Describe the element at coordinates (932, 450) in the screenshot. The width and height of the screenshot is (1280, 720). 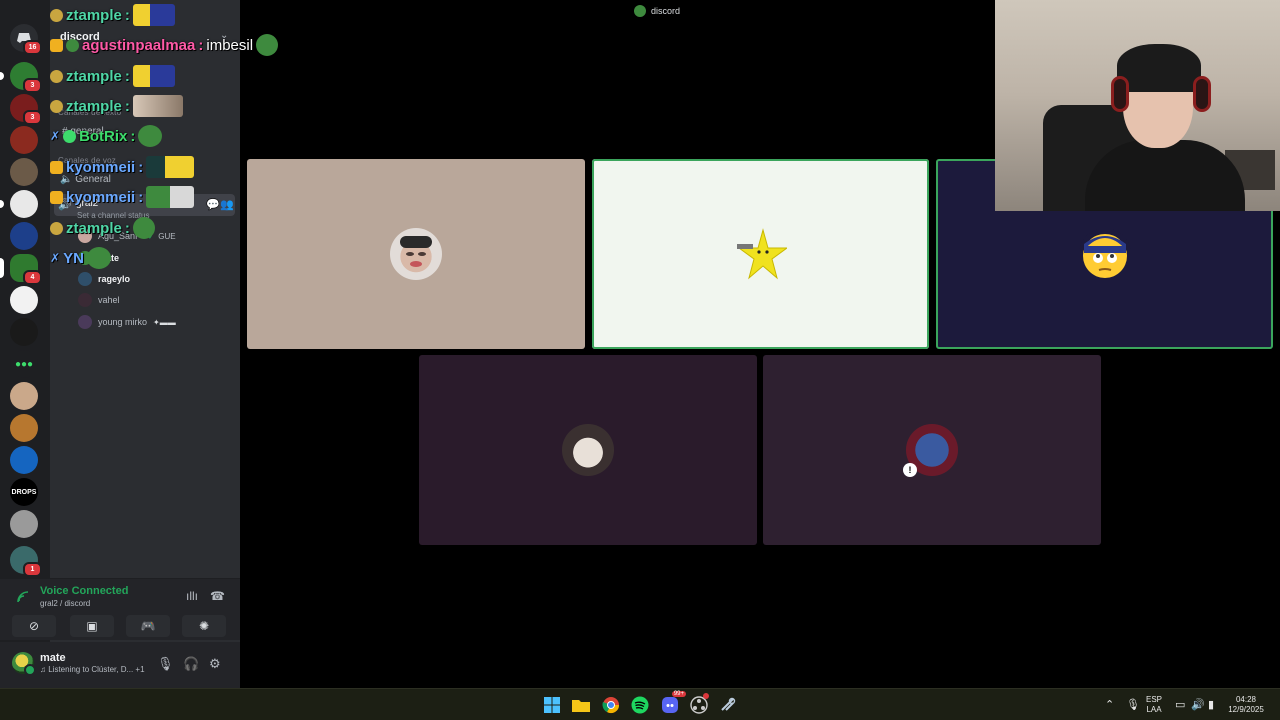
I see `participant-tile: !` at that location.